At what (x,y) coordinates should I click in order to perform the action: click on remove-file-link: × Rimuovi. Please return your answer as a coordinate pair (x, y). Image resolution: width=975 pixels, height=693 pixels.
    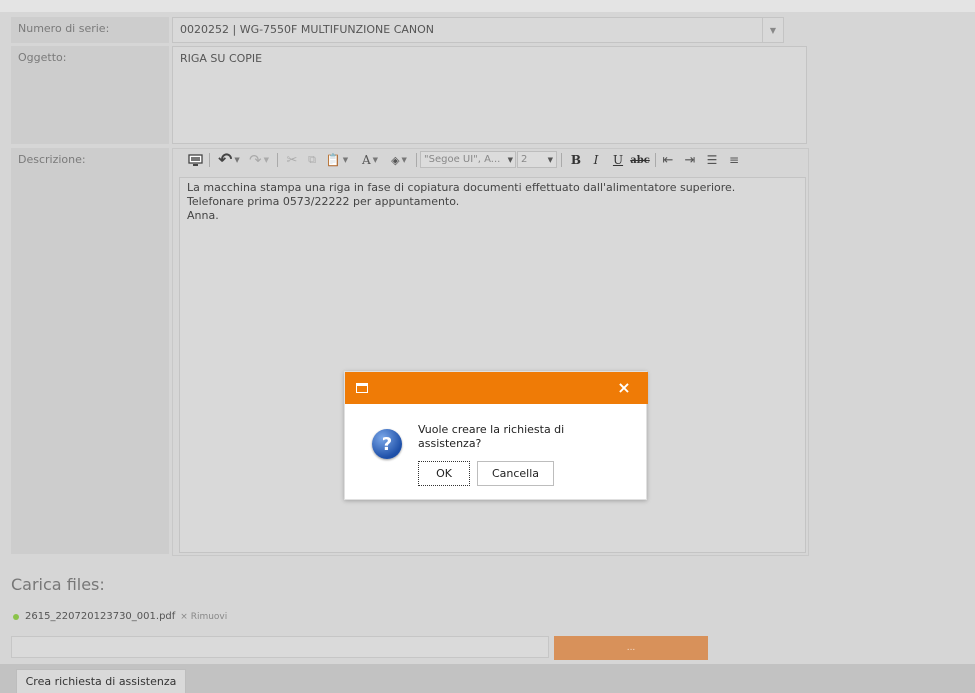
    Looking at the image, I should click on (203, 617).